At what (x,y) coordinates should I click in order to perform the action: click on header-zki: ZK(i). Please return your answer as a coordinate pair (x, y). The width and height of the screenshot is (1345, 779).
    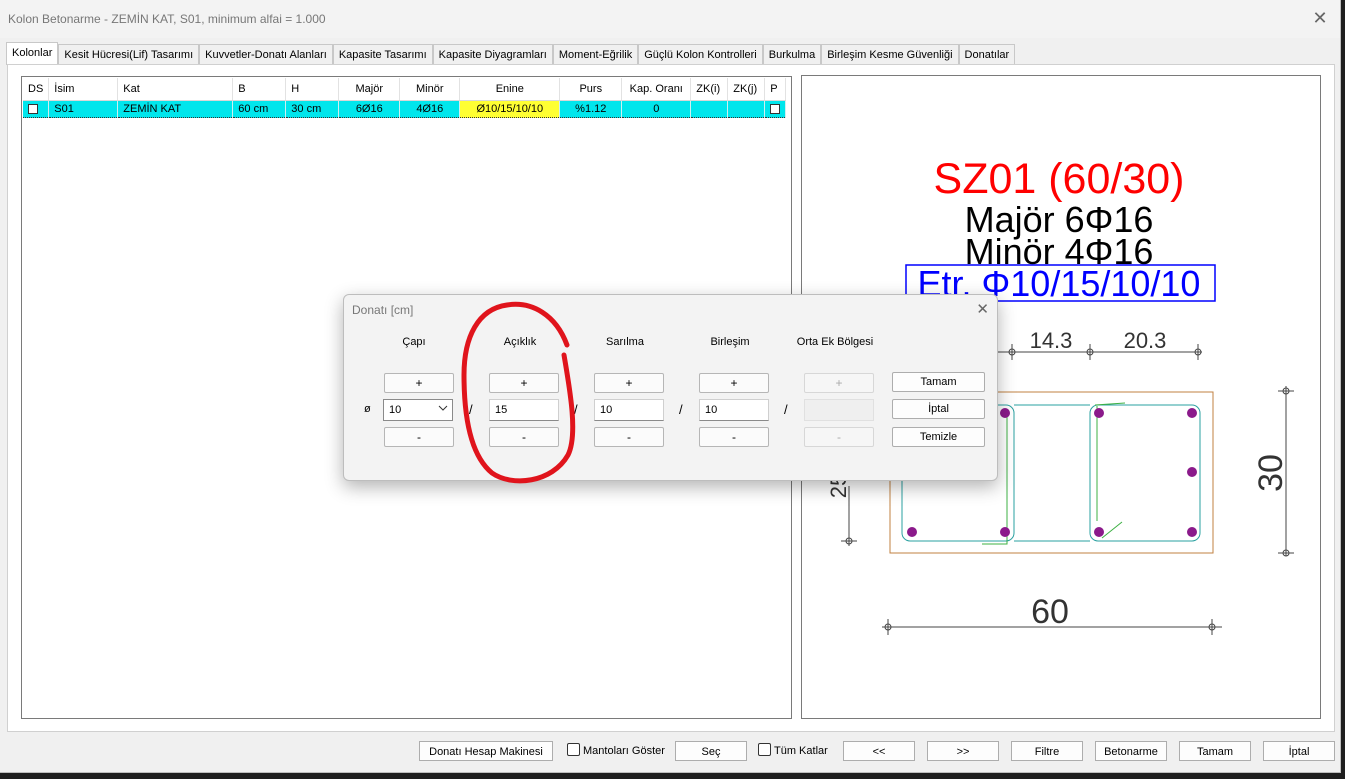
    Looking at the image, I should click on (709, 89).